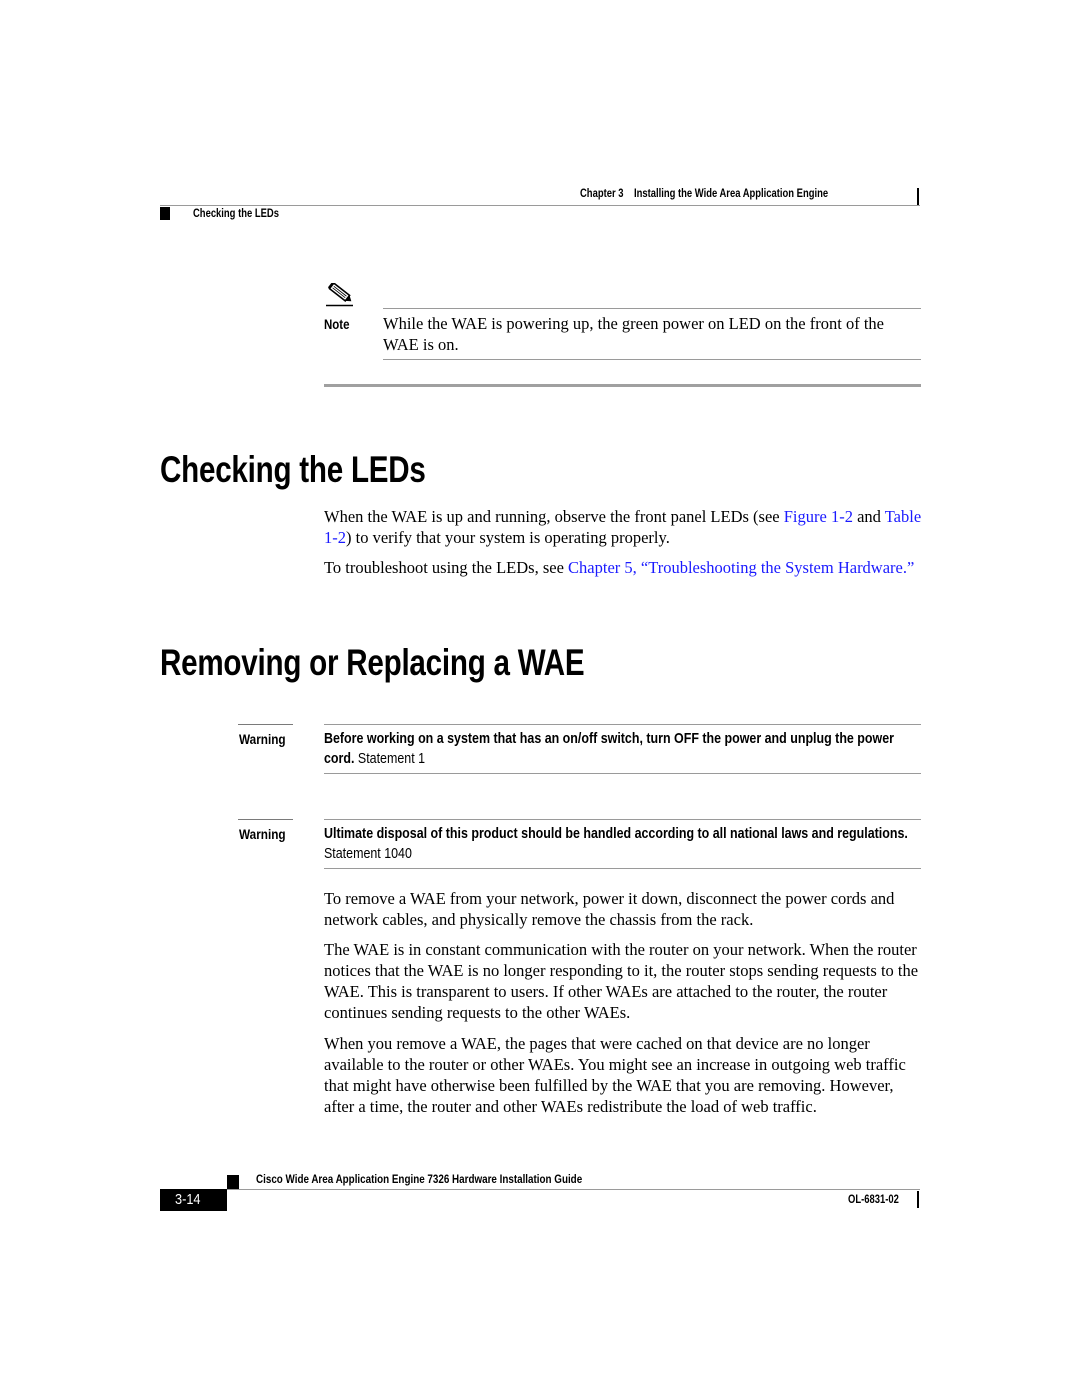 The height and width of the screenshot is (1397, 1080). What do you see at coordinates (188, 1199) in the screenshot?
I see `page-number: 3-14` at bounding box center [188, 1199].